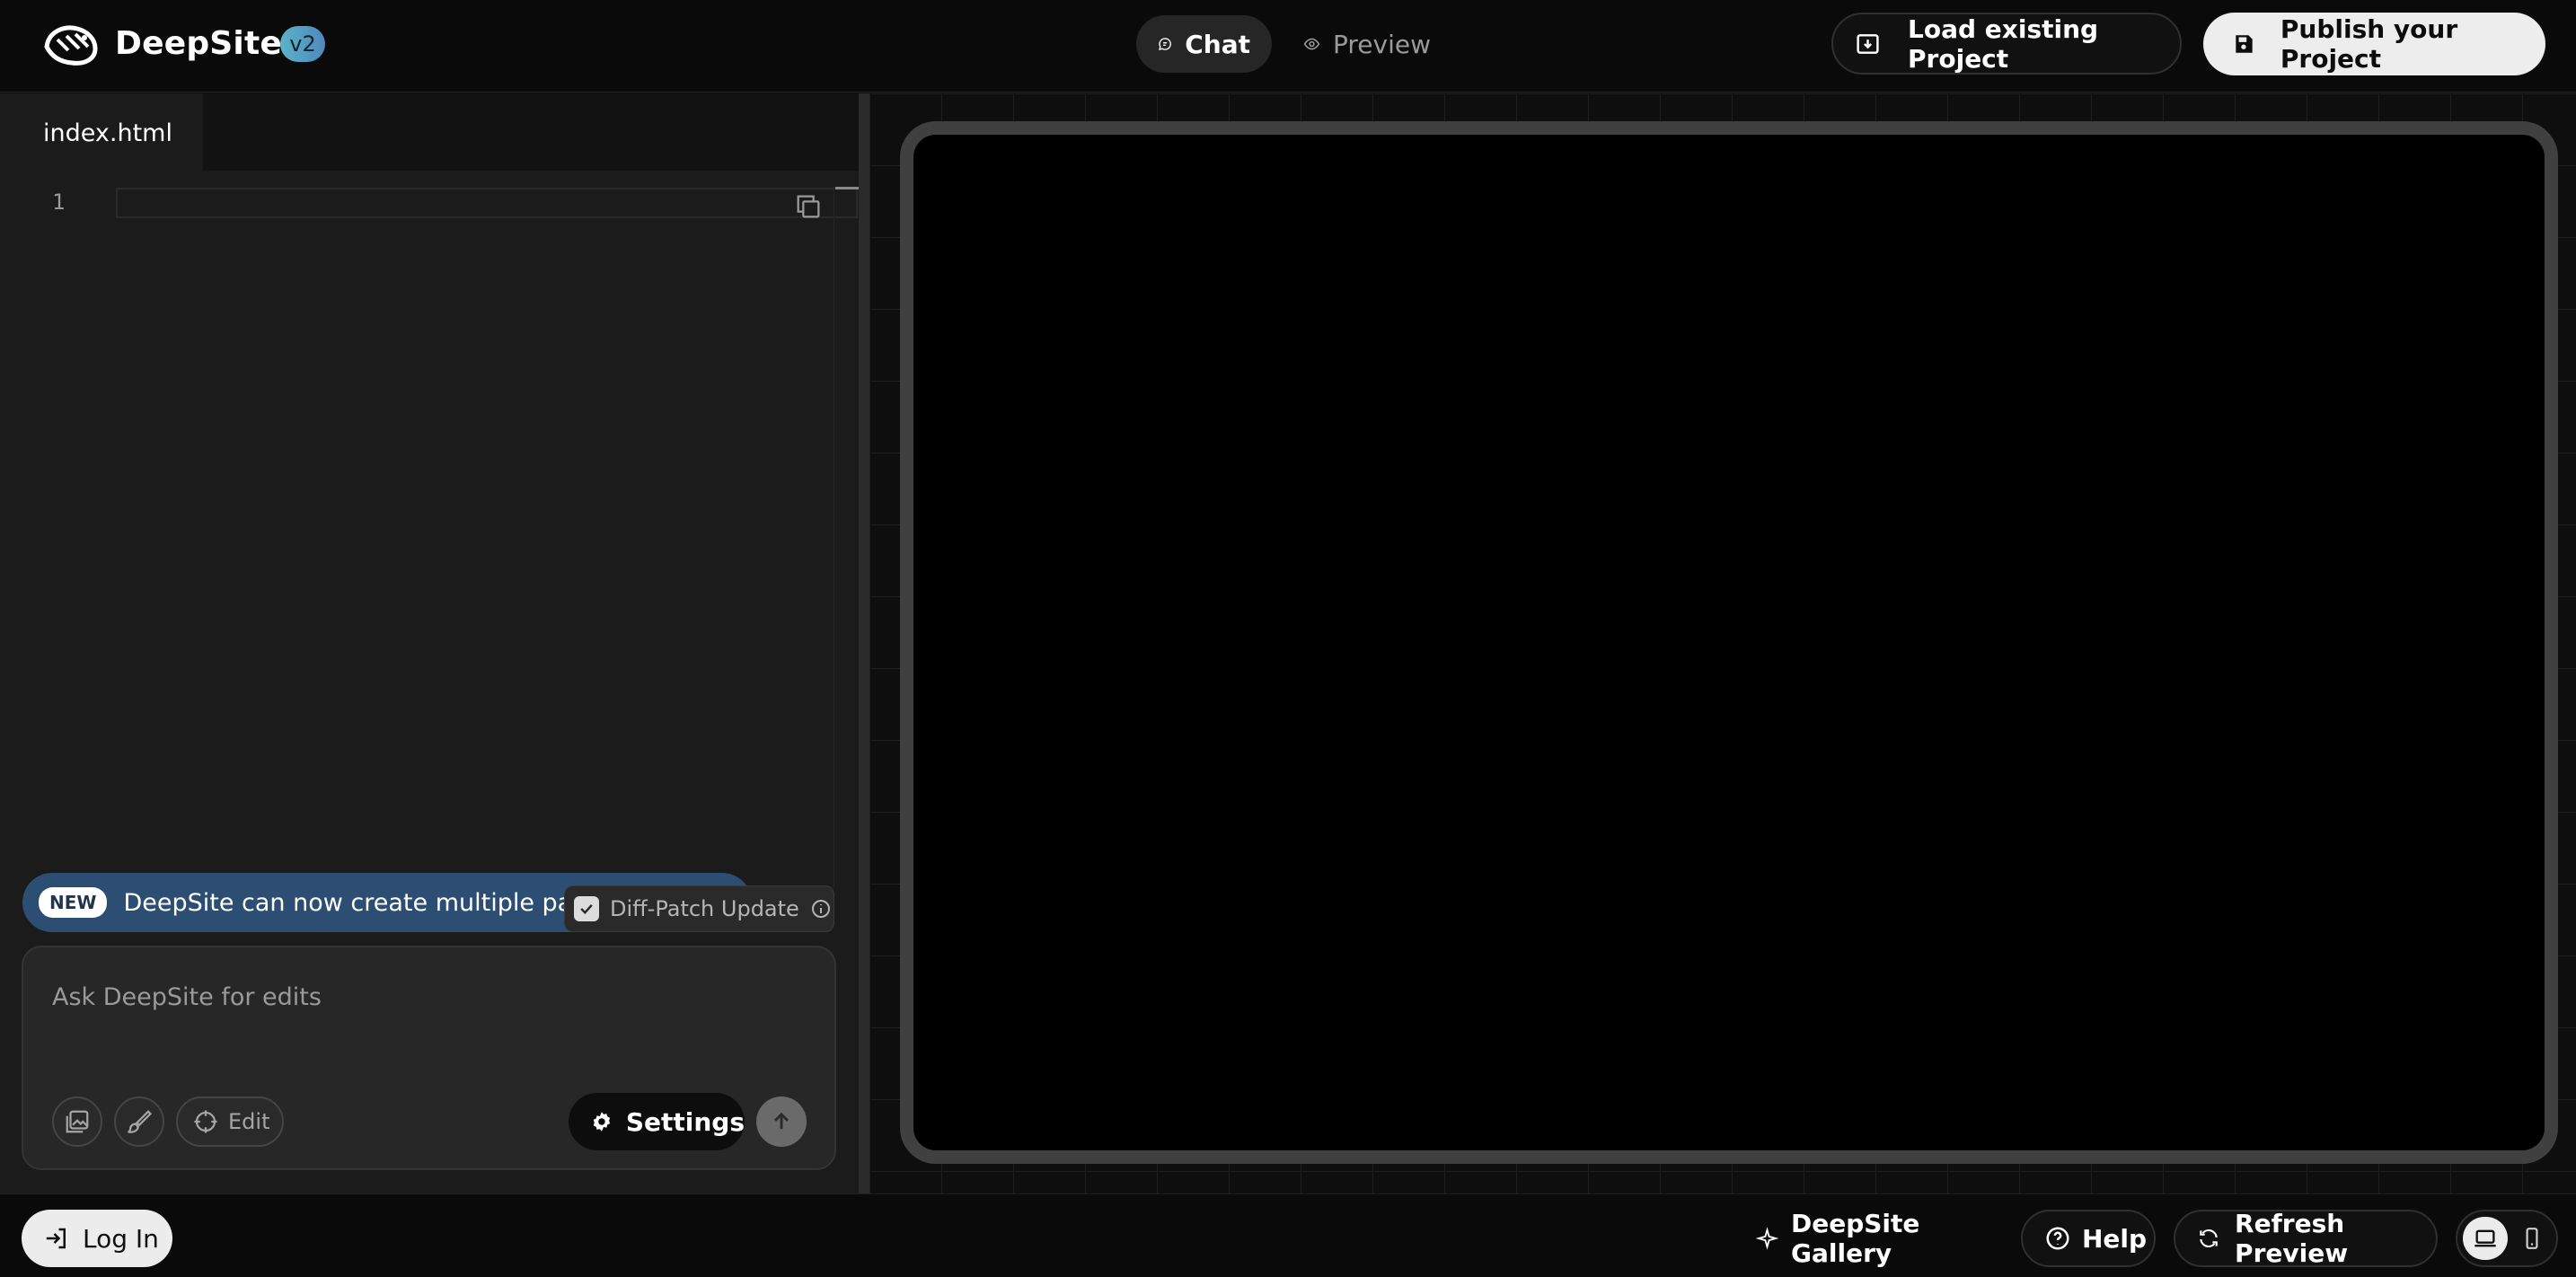 This screenshot has height=1277, width=2576. I want to click on login-arrow-icon, so click(56, 1238).